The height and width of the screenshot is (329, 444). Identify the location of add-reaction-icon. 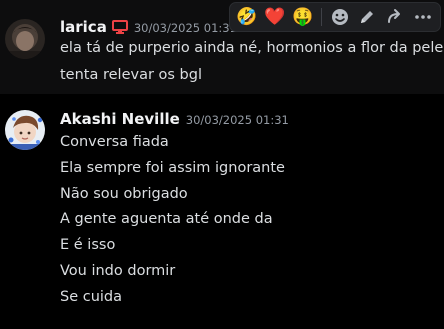
(340, 17).